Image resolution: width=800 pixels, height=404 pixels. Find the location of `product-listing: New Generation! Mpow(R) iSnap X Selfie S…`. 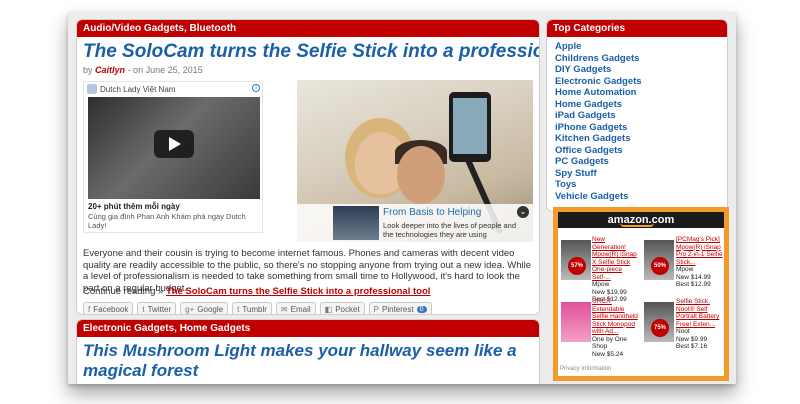

product-listing: New Generation! Mpow(R) iSnap X Selfie S… is located at coordinates (616, 270).